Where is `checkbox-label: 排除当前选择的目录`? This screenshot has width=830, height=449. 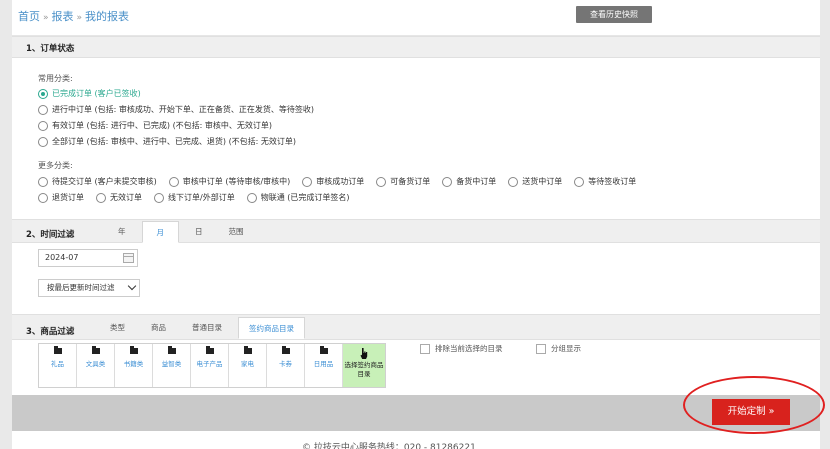
checkbox-label: 排除当前选择的目录 is located at coordinates (469, 348).